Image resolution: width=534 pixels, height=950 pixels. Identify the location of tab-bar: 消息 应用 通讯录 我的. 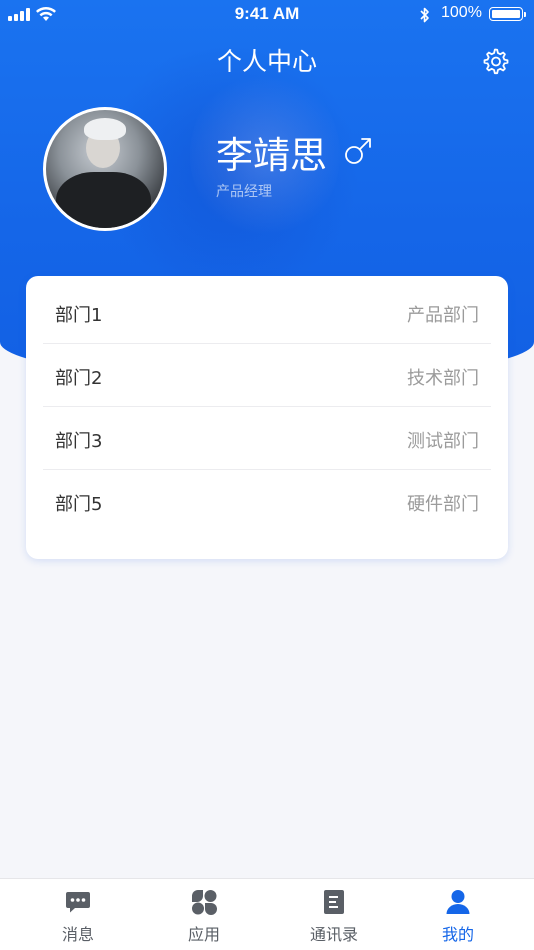
(267, 914).